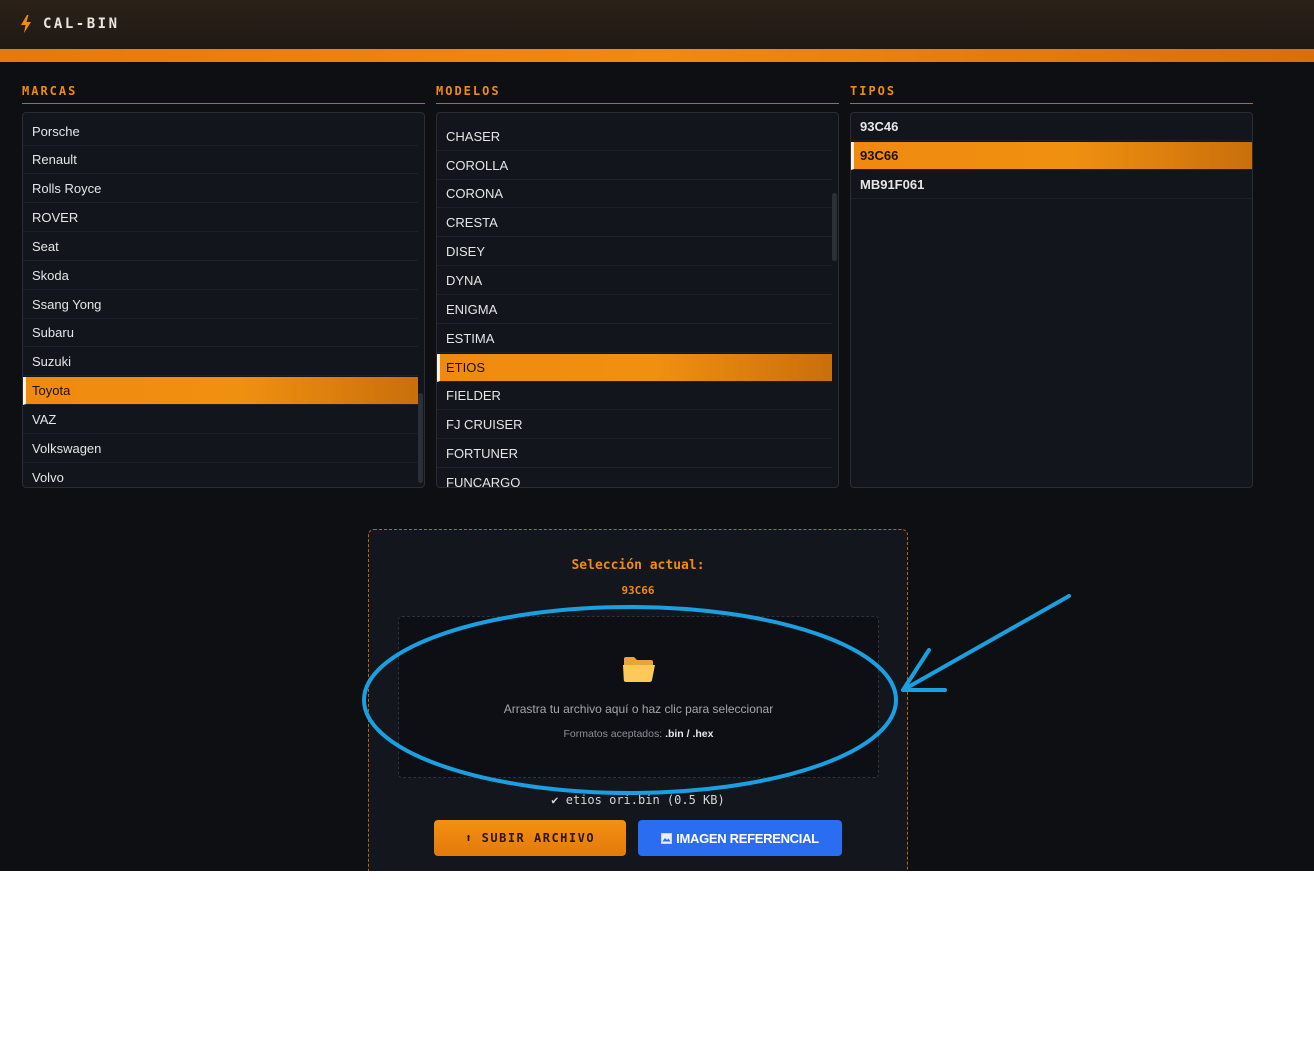  I want to click on loaded-file-name: ✔ etios ori.bin (0.5 KB), so click(638, 800).